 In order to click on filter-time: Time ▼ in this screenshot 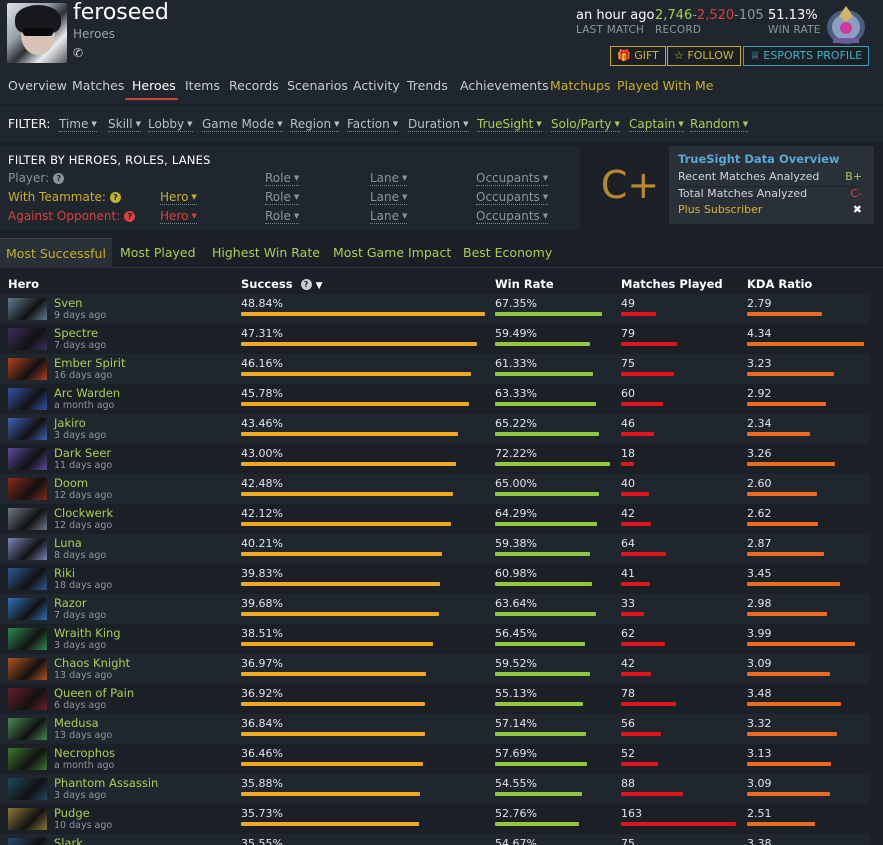, I will do `click(78, 124)`.